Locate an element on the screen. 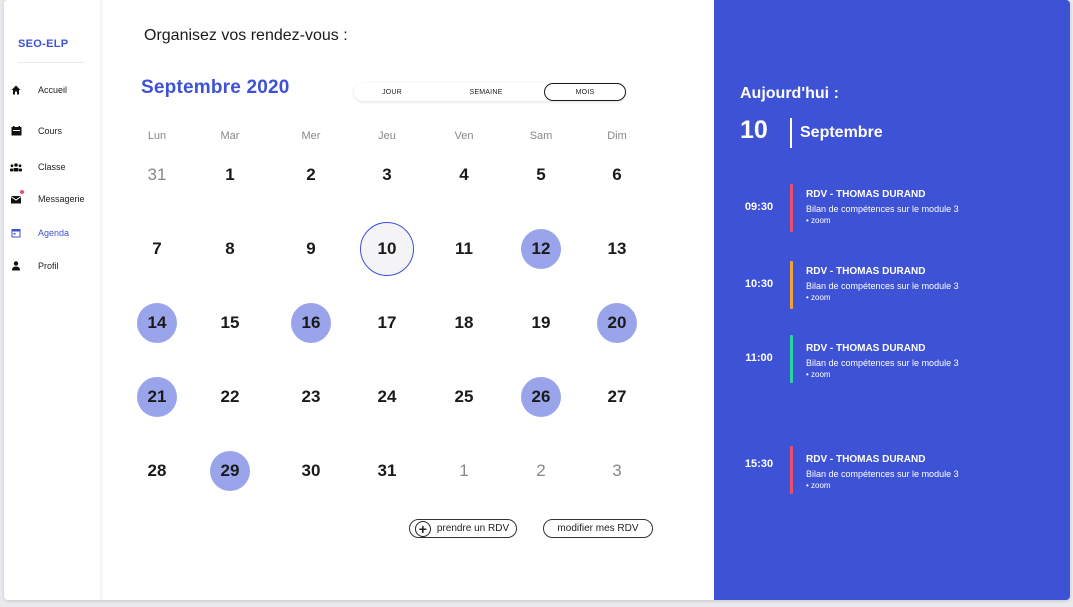 This screenshot has height=607, width=1073. calendar-day: 11 is located at coordinates (464, 249).